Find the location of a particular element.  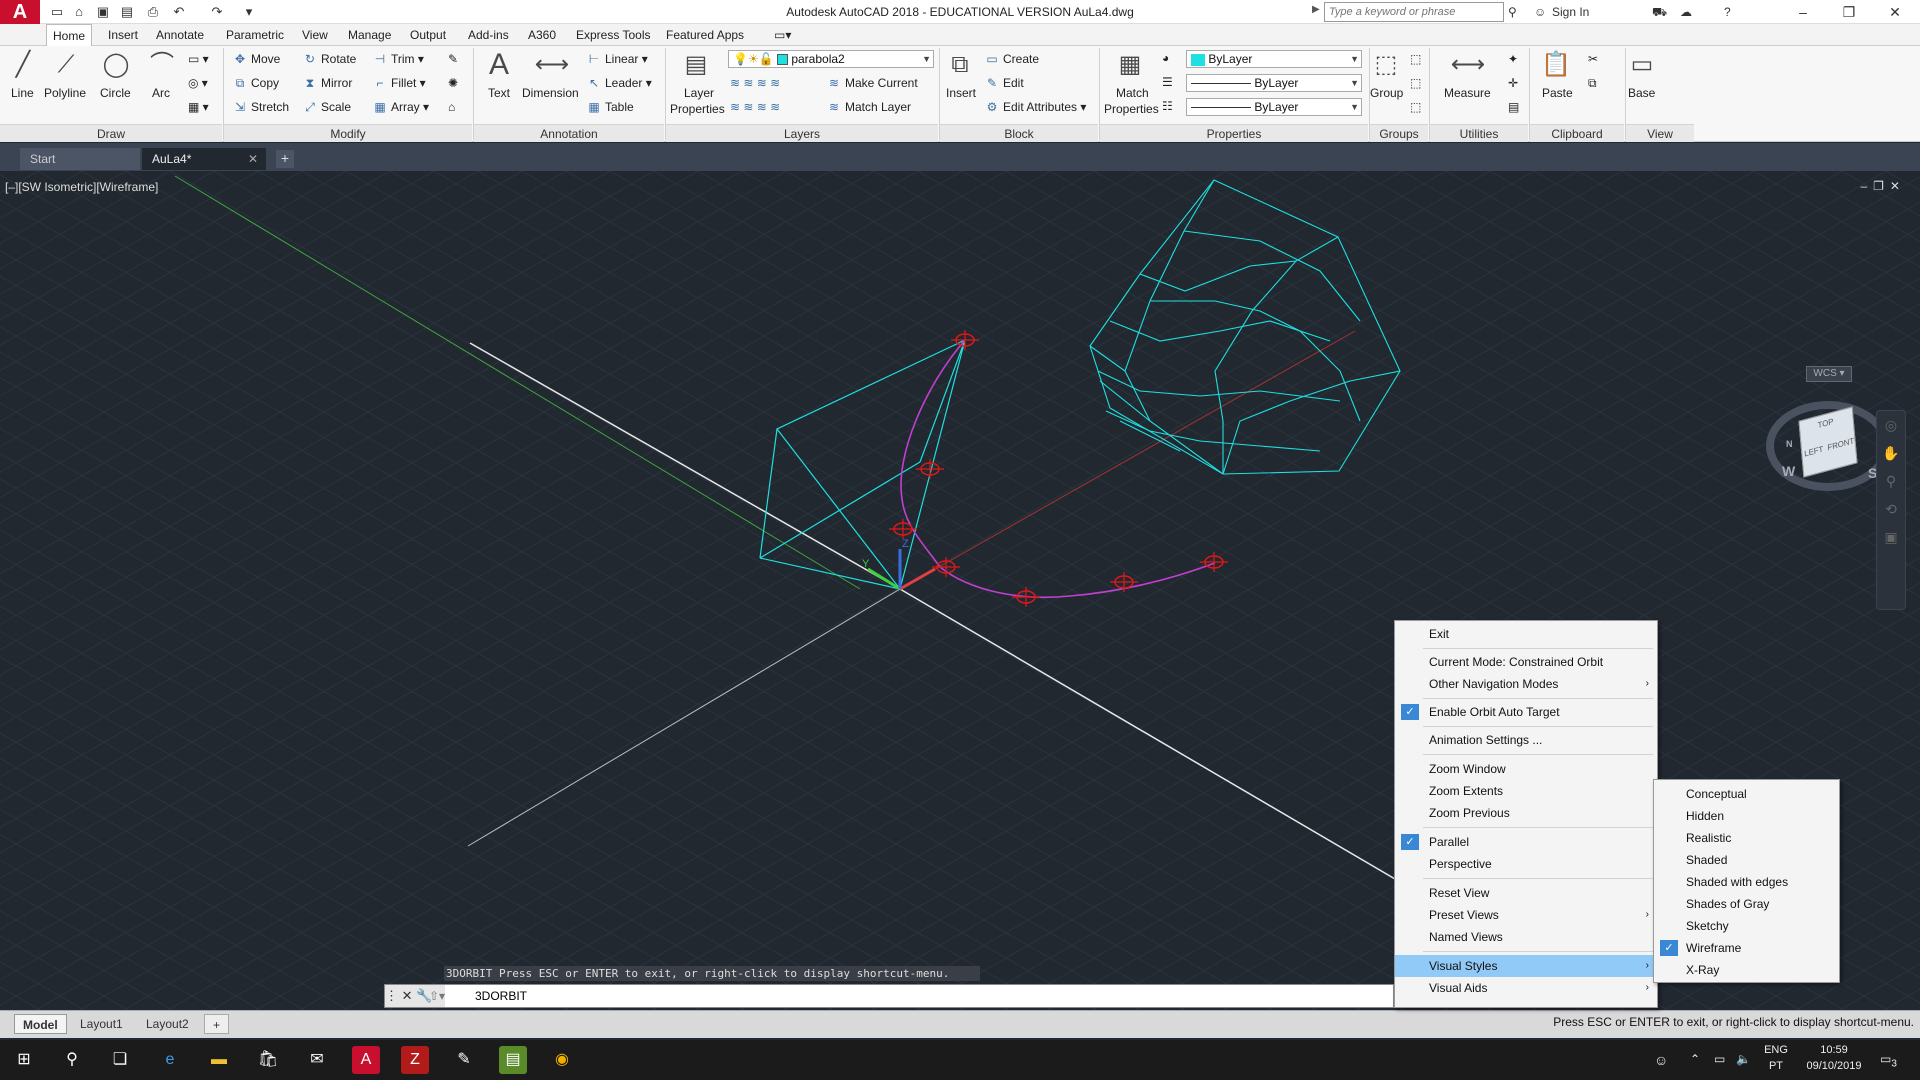

layer-tools-row2-icons: ≋ ≋ ≋ ≋ is located at coordinates (755, 107).